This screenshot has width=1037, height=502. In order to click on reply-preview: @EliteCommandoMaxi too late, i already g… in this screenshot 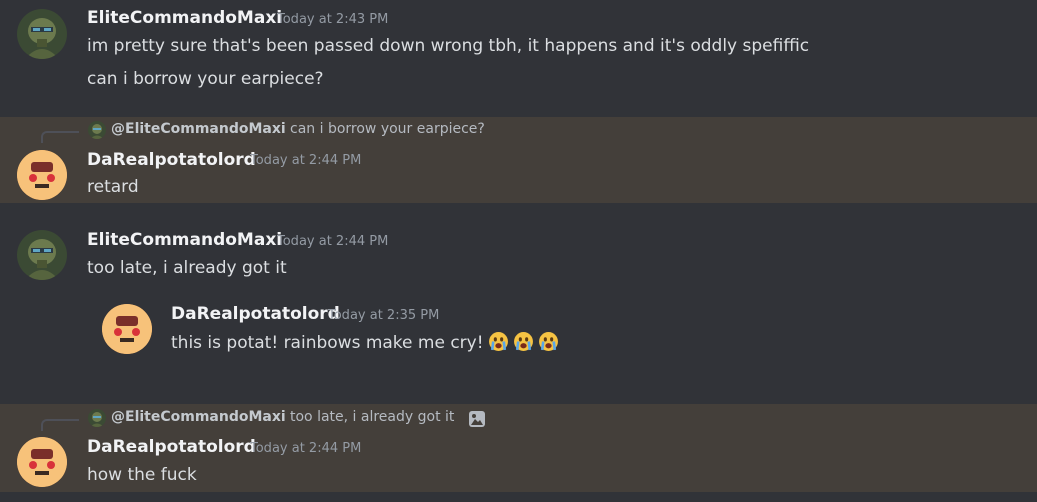, I will do `click(518, 418)`.